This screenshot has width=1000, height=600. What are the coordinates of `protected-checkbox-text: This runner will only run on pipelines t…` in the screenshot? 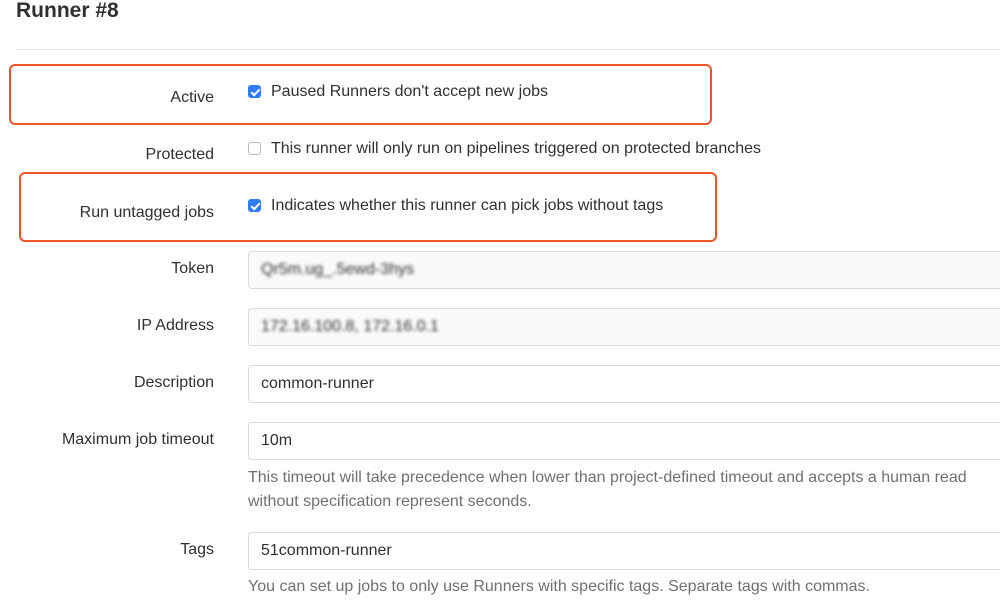 It's located at (516, 149).